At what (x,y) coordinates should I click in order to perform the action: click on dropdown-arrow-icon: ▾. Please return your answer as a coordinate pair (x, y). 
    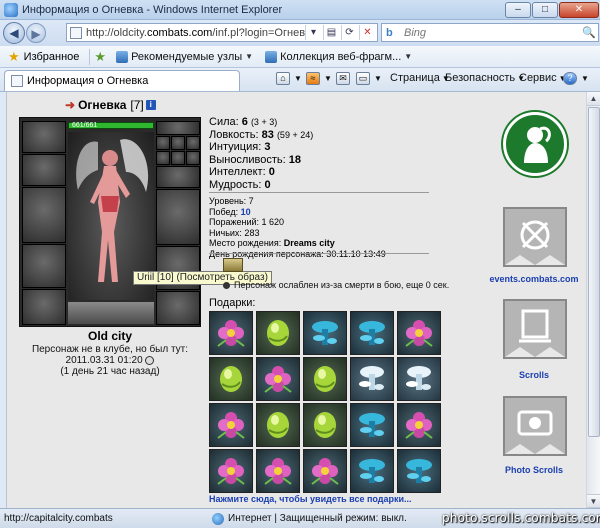
    Looking at the image, I should click on (313, 32).